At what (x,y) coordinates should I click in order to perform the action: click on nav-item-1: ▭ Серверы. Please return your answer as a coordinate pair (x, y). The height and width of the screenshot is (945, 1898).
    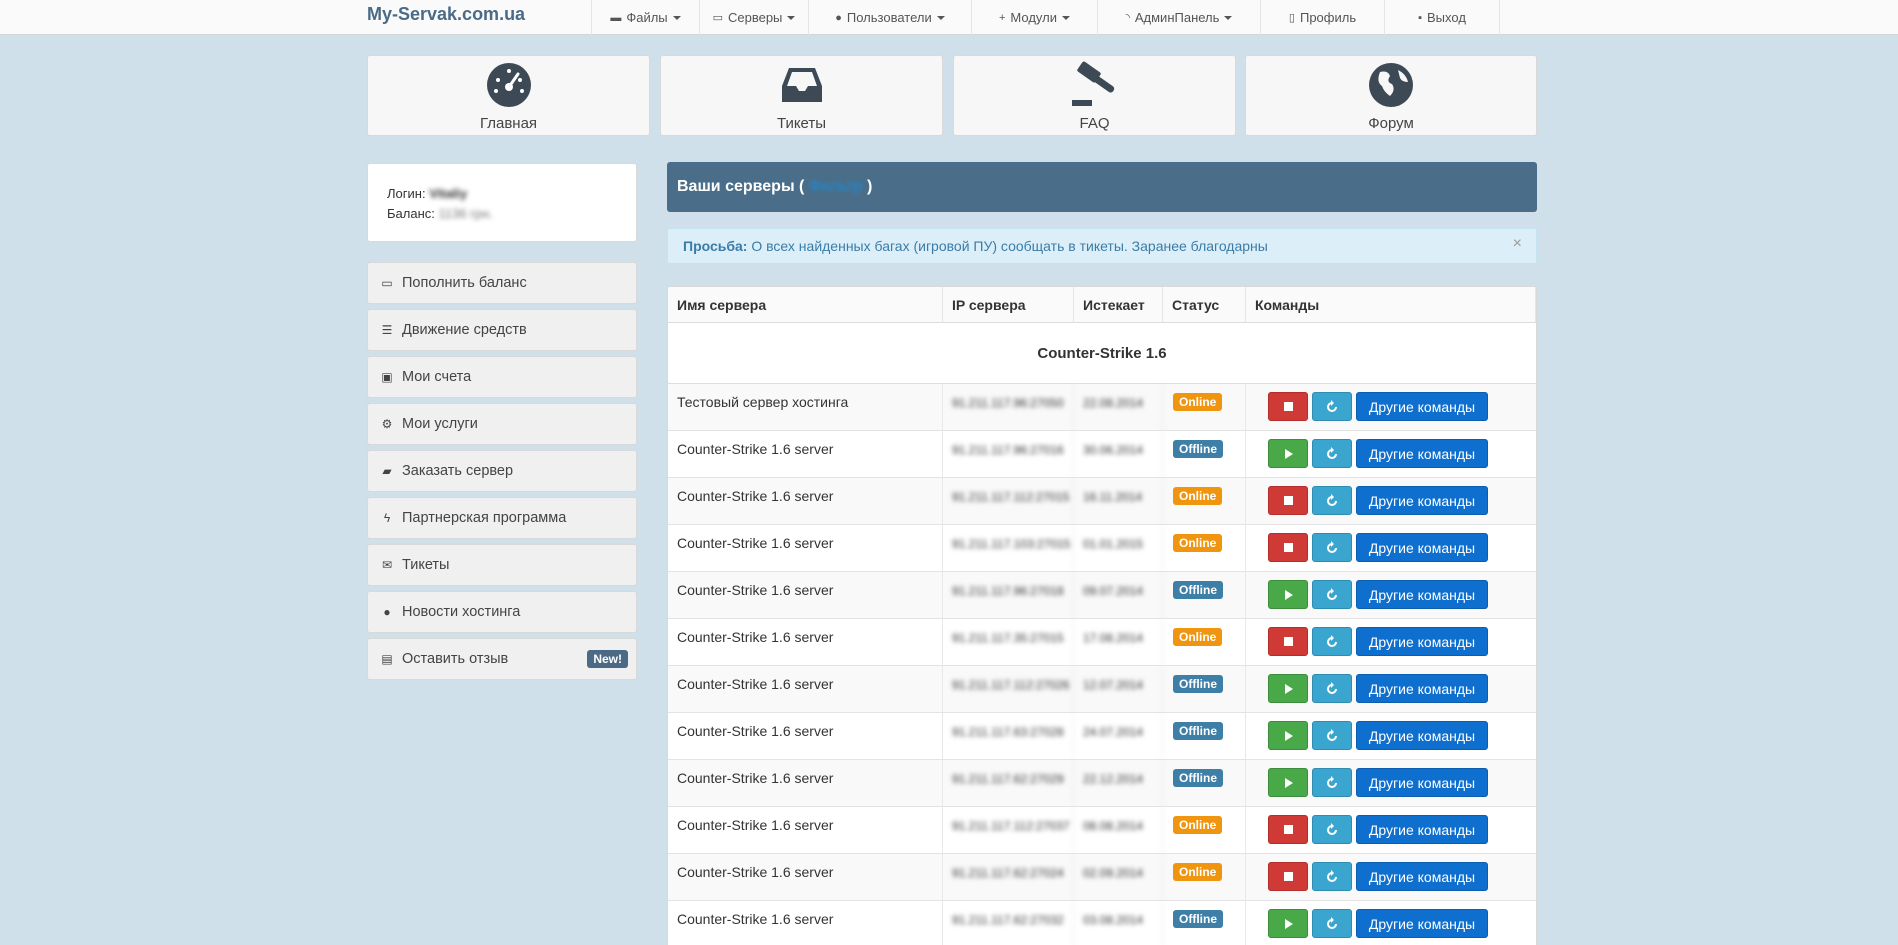
    Looking at the image, I should click on (753, 17).